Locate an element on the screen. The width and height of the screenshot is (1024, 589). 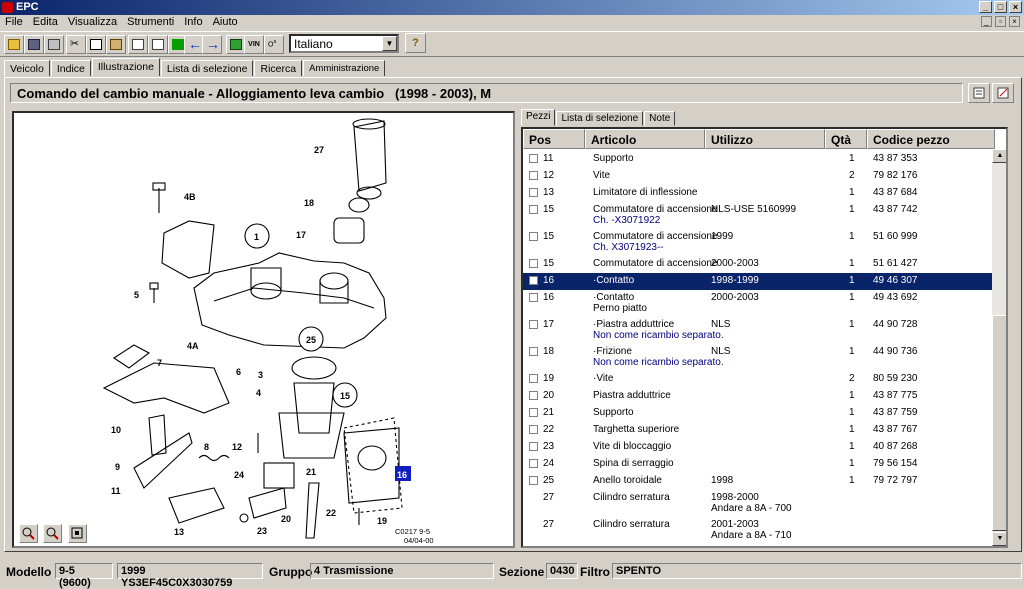
tab-amministrazione: Amministrazione is located at coordinates (344, 68).